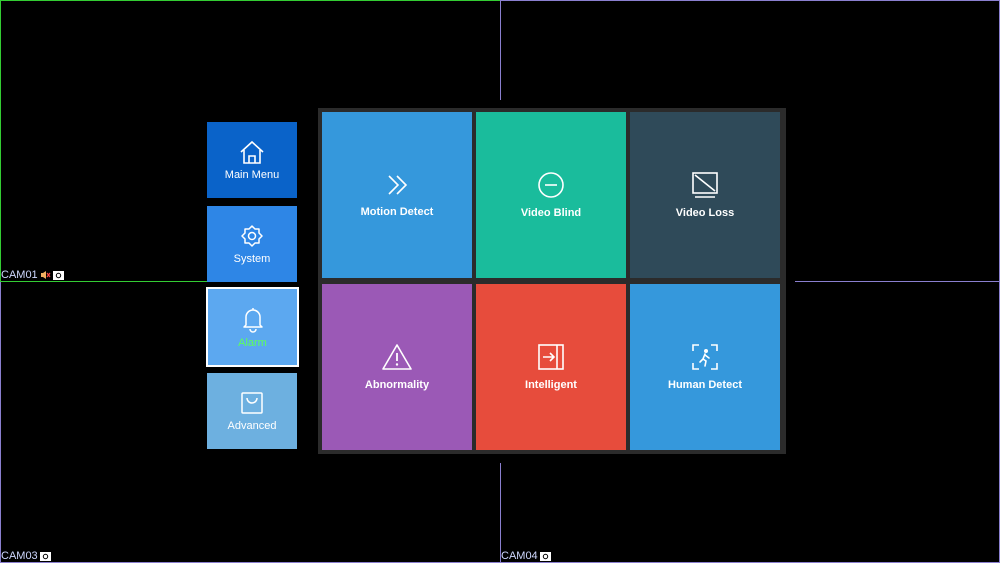 This screenshot has height=563, width=1000. I want to click on tile-label: Video Blind, so click(551, 213).